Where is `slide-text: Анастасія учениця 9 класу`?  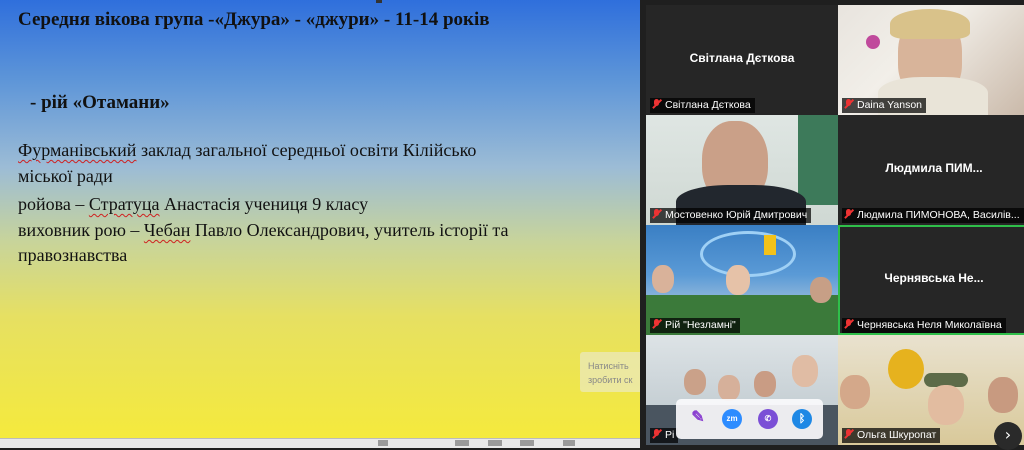 slide-text: Анастасія учениця 9 класу is located at coordinates (264, 204).